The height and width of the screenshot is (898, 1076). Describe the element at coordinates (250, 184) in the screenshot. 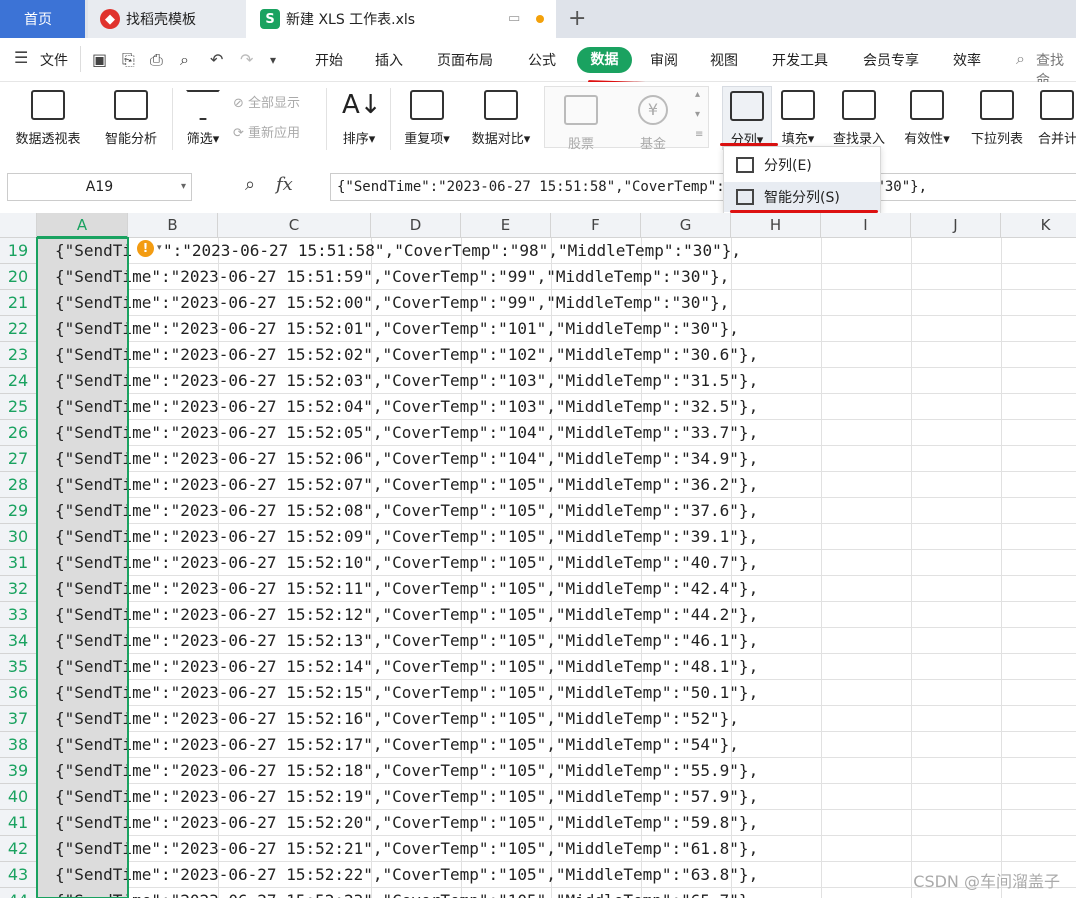

I see `zoom-function-icon: ⌕` at that location.